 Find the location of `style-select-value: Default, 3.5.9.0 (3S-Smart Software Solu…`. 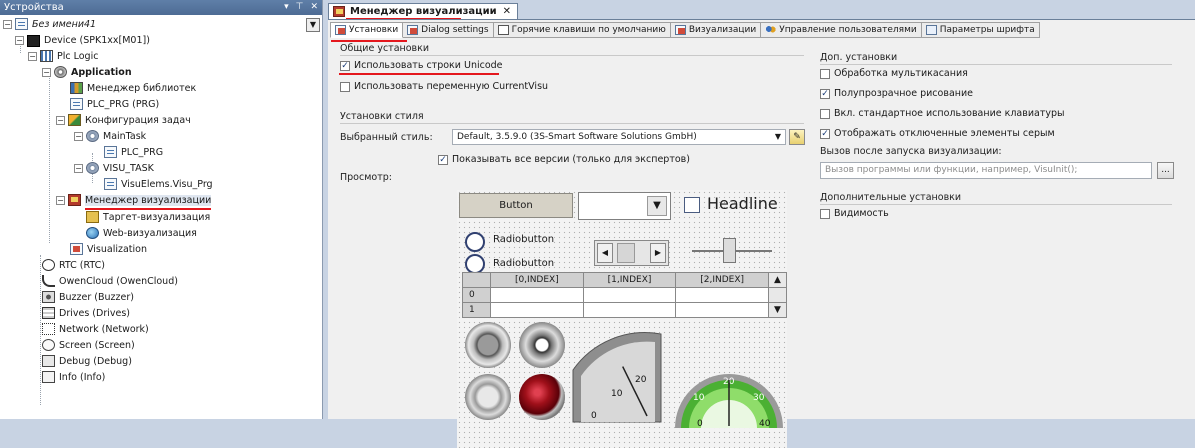

style-select-value: Default, 3.5.9.0 (3S-Smart Software Solu… is located at coordinates (577, 137).